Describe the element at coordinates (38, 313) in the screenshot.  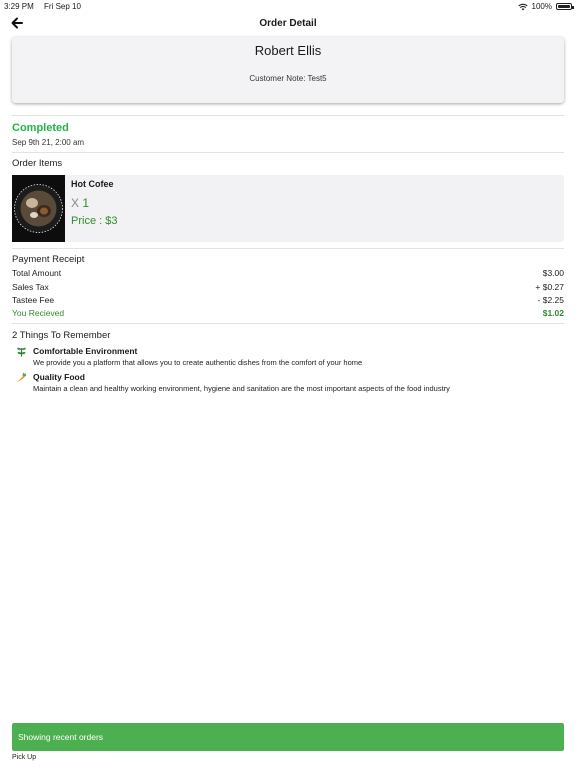
I see `receipt-label: You Recieved` at that location.